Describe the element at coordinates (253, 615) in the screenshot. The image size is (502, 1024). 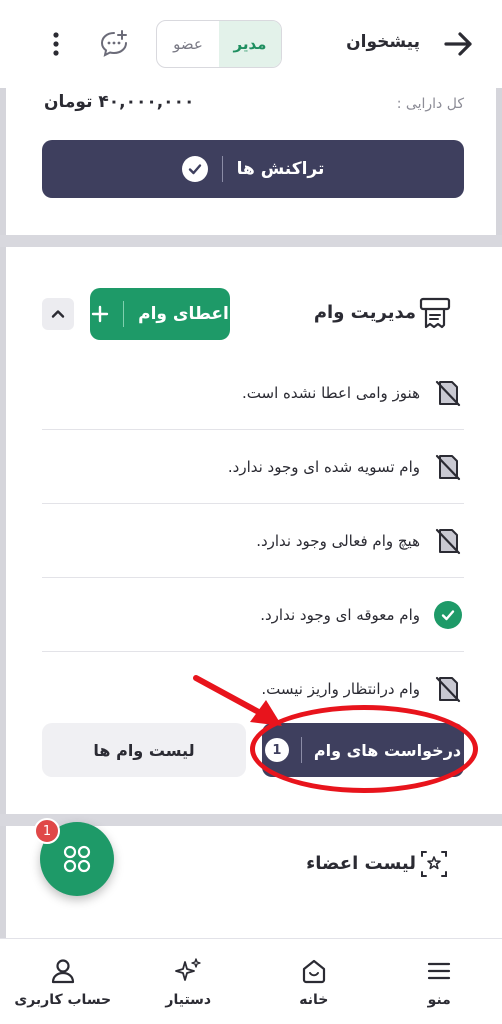
I see `list-item: وام معوقه ای وجود ندارد.` at that location.